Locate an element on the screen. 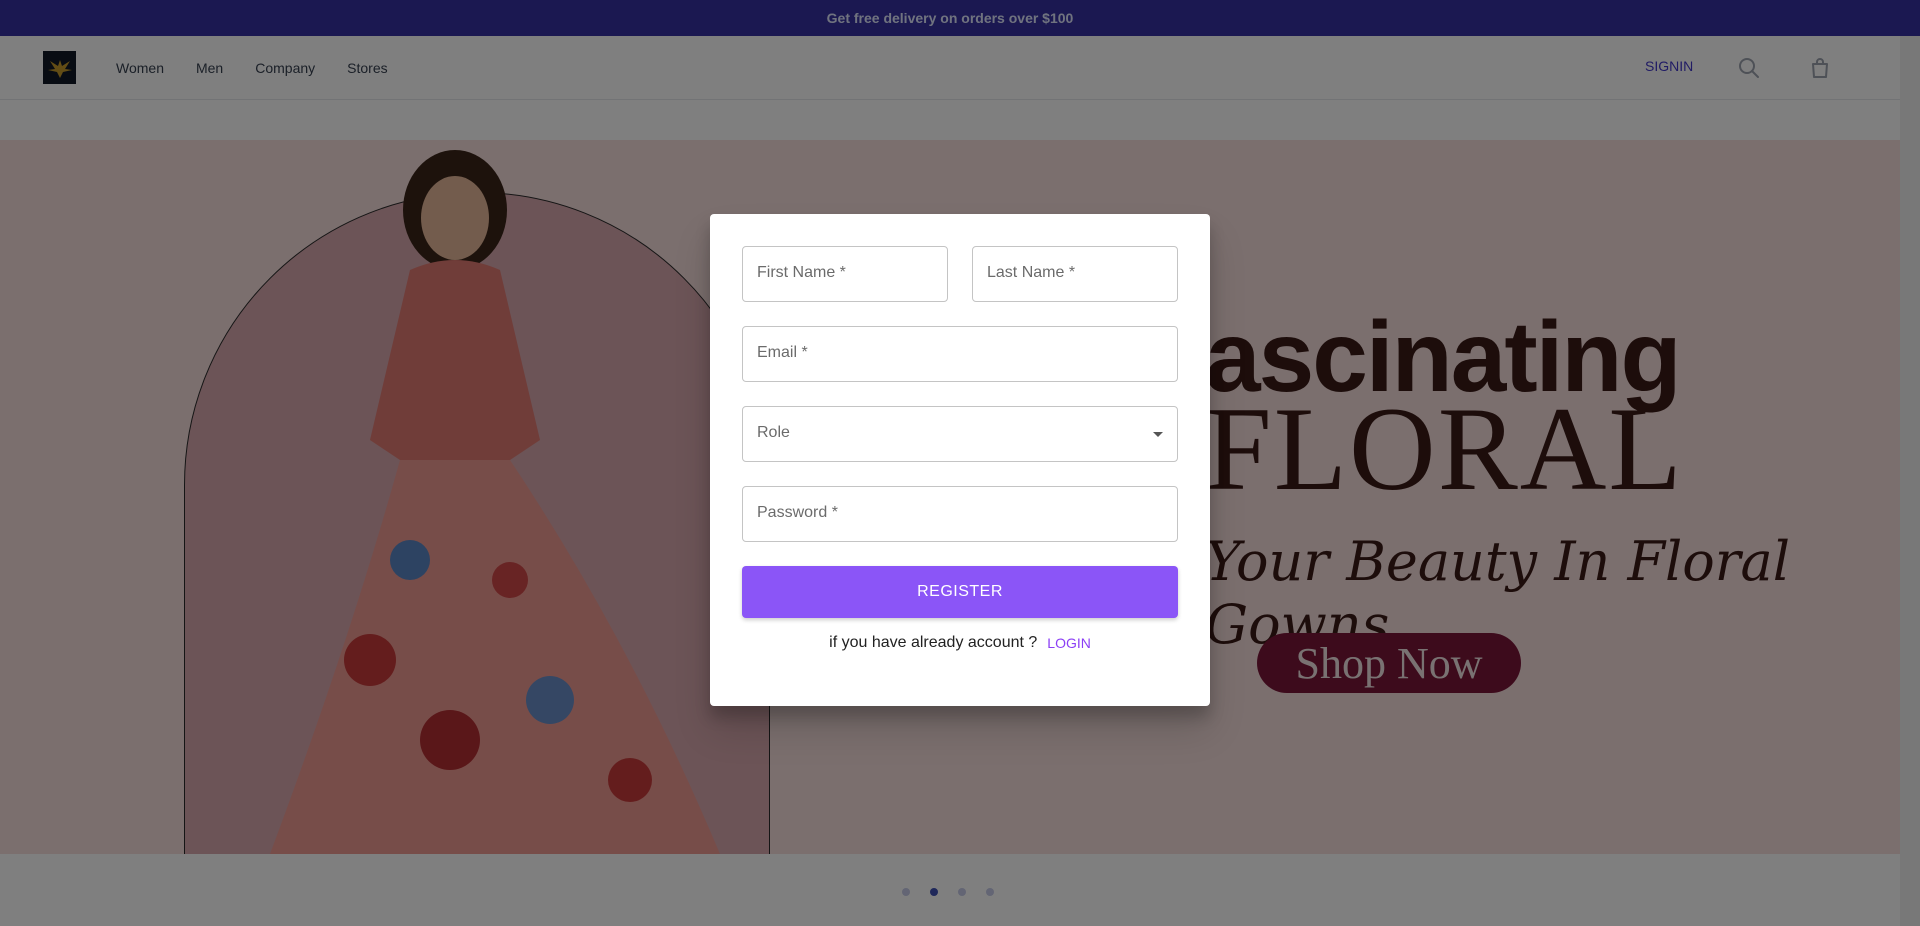 Image resolution: width=1920 pixels, height=926 pixels. first-name-label: First Name * is located at coordinates (801, 272).